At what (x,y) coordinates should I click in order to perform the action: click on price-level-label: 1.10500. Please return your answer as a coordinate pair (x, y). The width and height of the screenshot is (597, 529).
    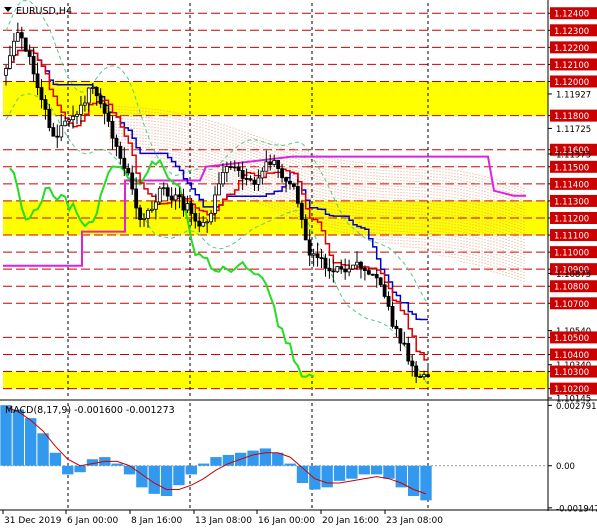
    Looking at the image, I should click on (571, 339).